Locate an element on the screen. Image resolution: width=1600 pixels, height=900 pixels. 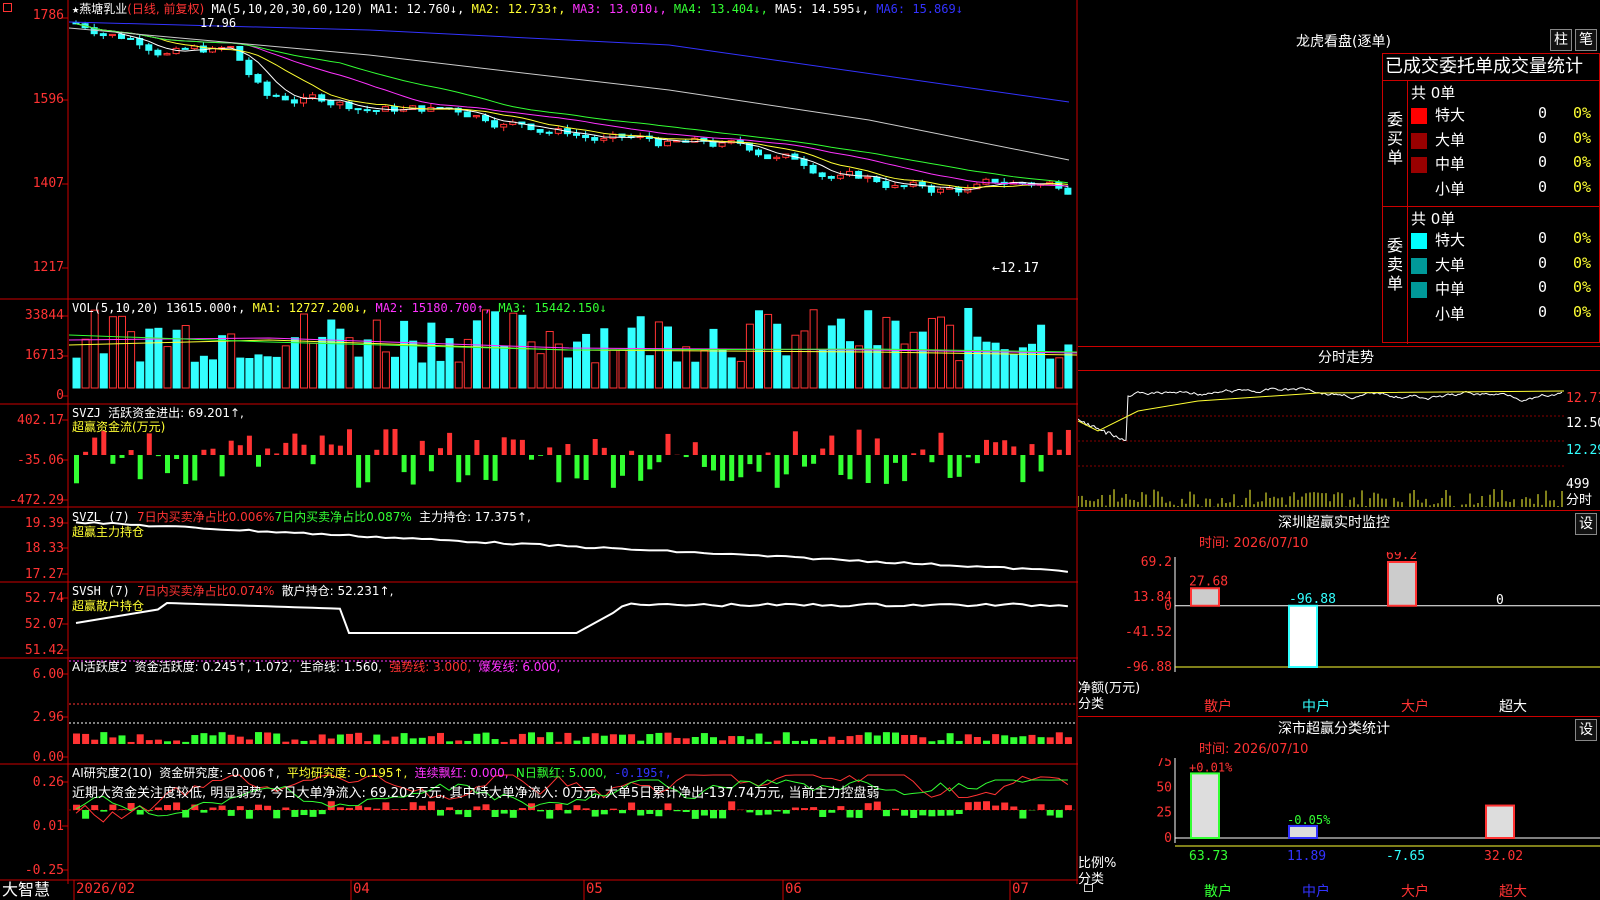
intraday-title: 分时走势 is located at coordinates (1346, 358).